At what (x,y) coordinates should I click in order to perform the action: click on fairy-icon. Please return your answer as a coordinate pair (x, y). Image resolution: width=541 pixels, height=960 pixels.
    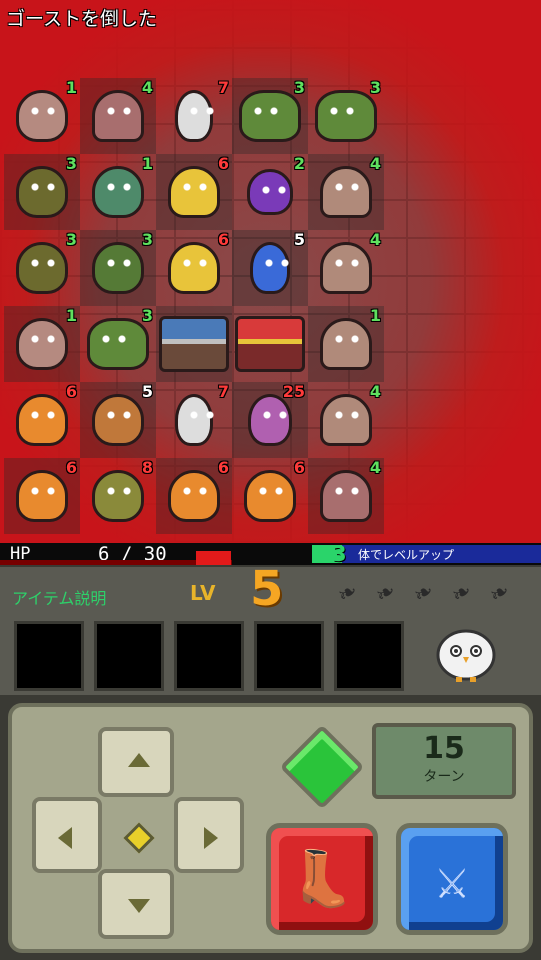
    Looking at the image, I should click on (270, 420).